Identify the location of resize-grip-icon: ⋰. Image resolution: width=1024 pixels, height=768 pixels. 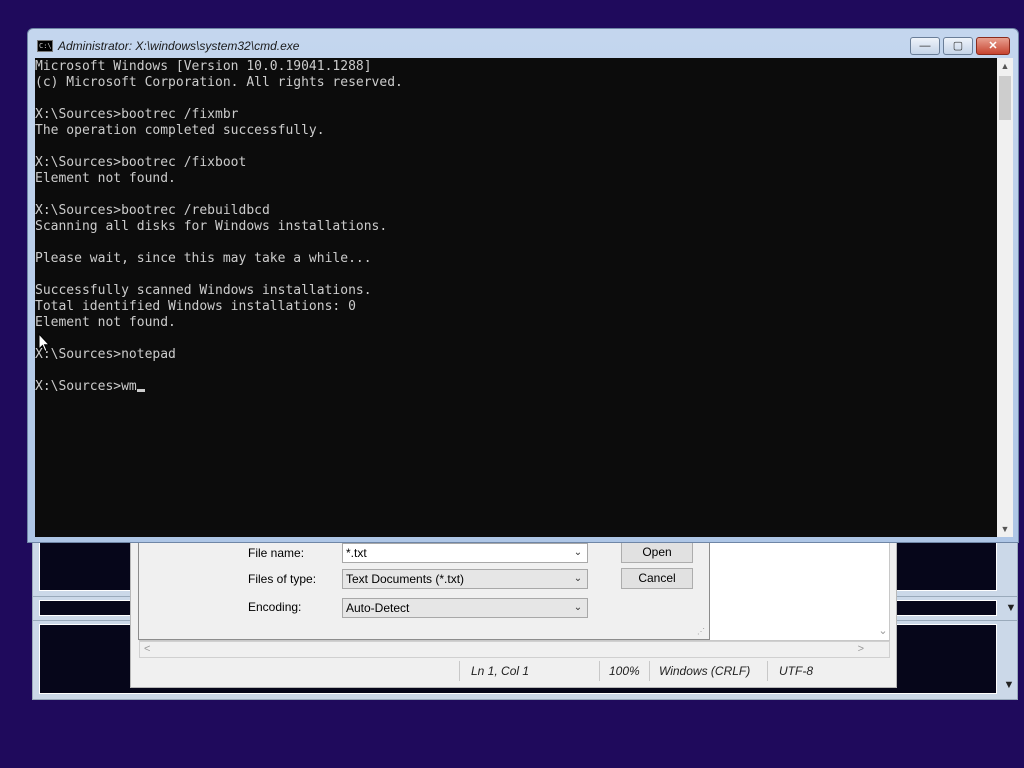
(702, 632).